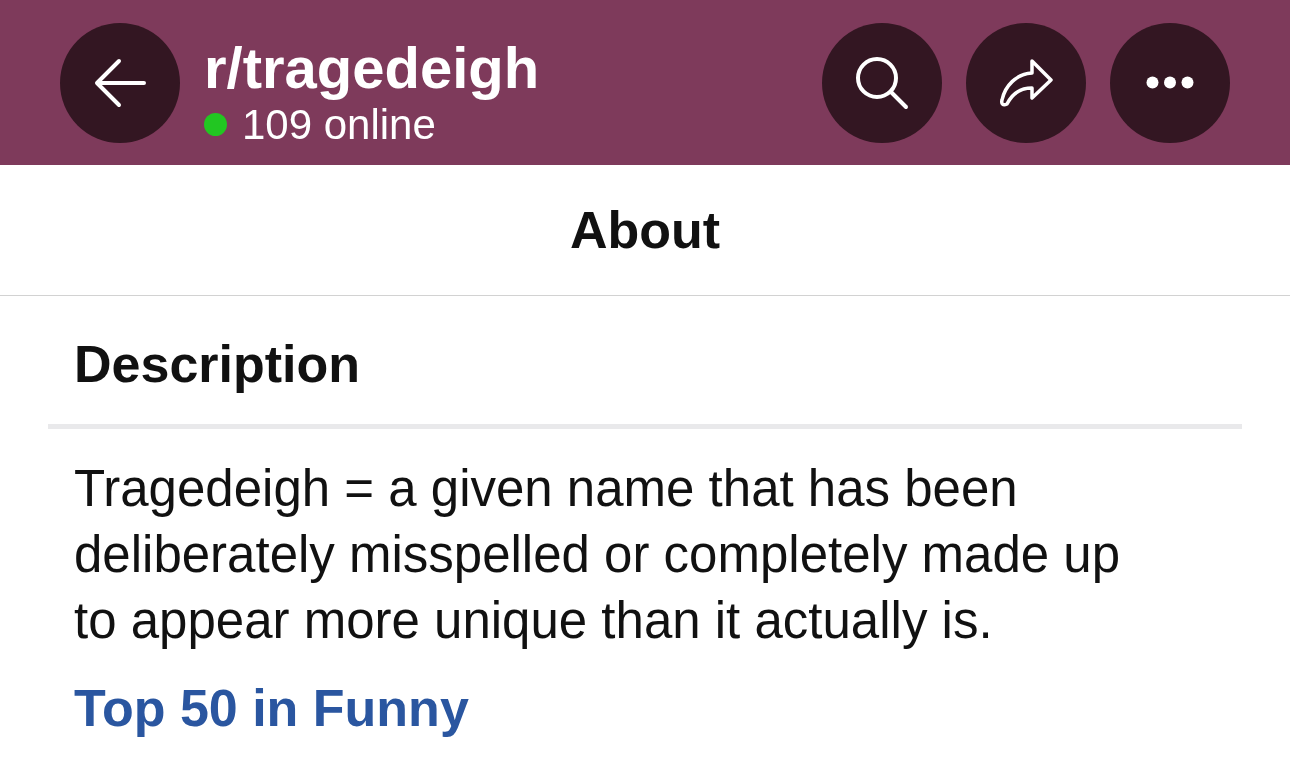 This screenshot has height=771, width=1290. I want to click on section-heading: Description, so click(217, 364).